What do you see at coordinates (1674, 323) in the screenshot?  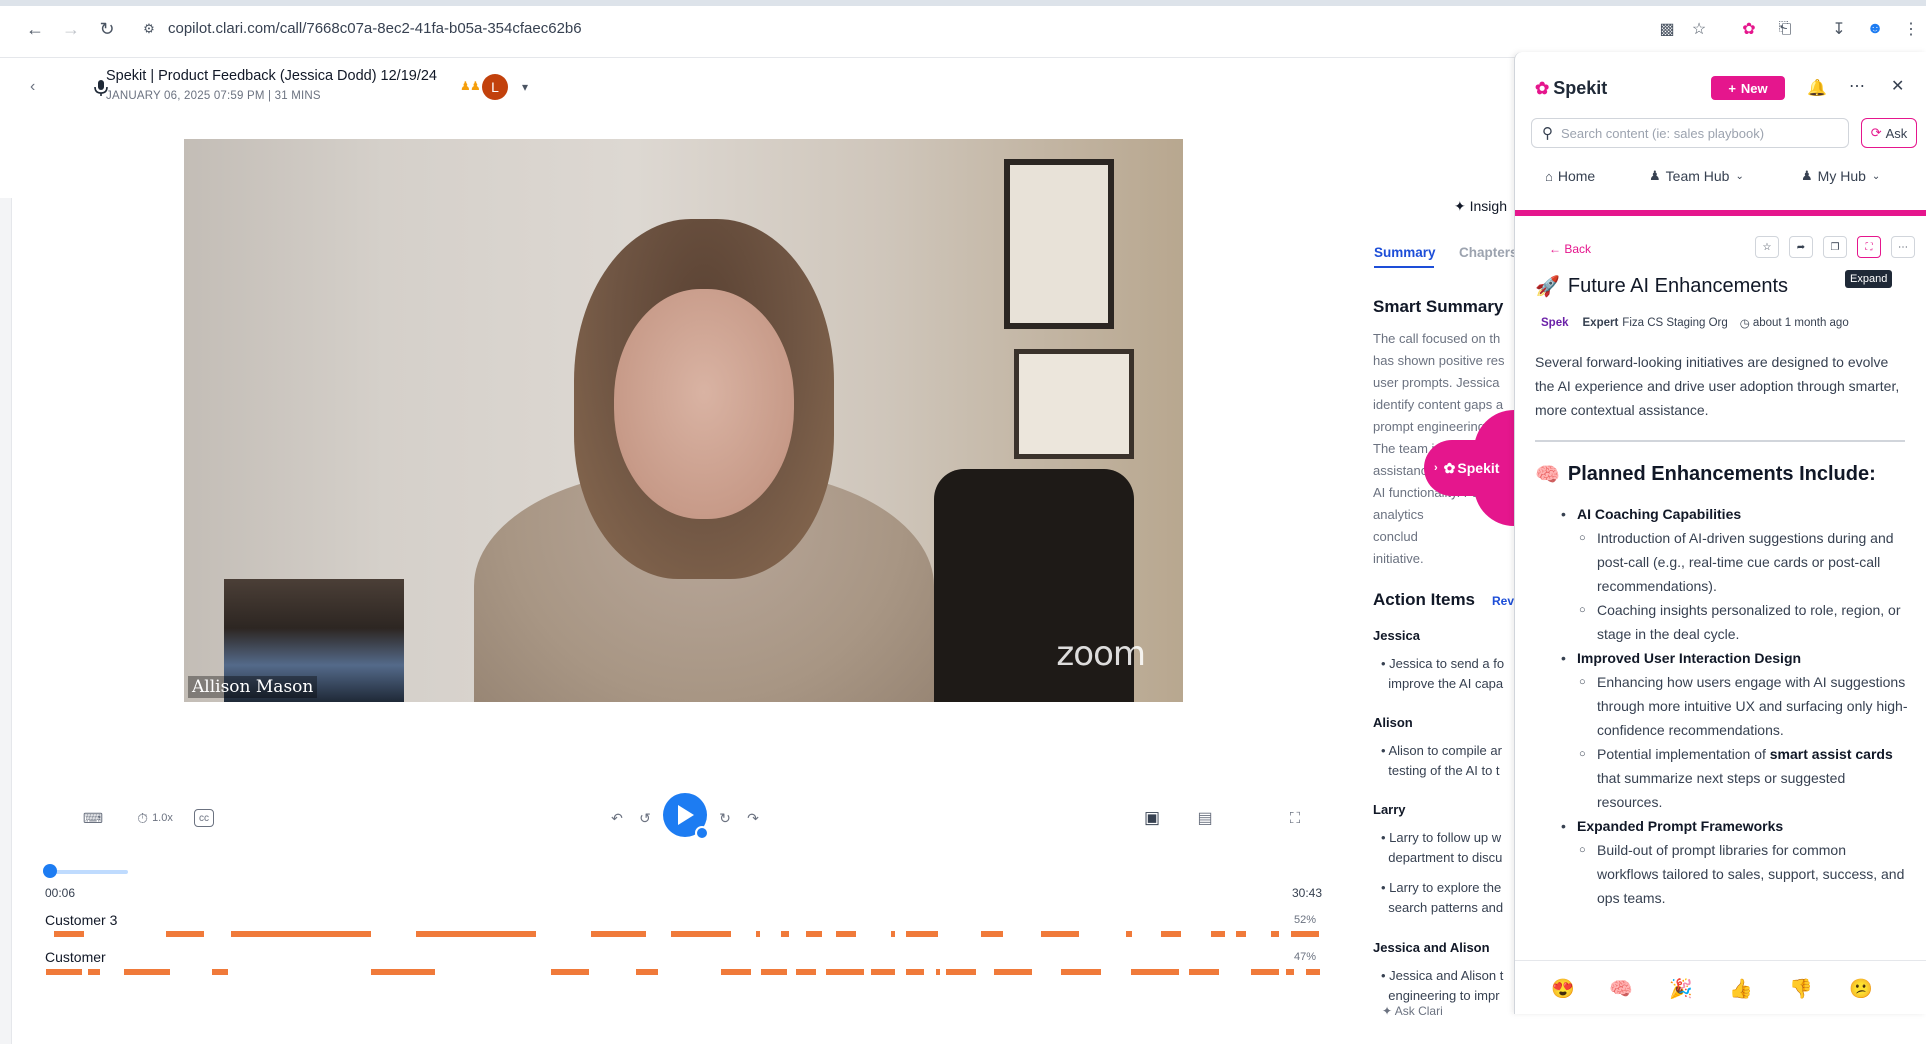 I see `expert-org: Fiza CS Staging Org` at bounding box center [1674, 323].